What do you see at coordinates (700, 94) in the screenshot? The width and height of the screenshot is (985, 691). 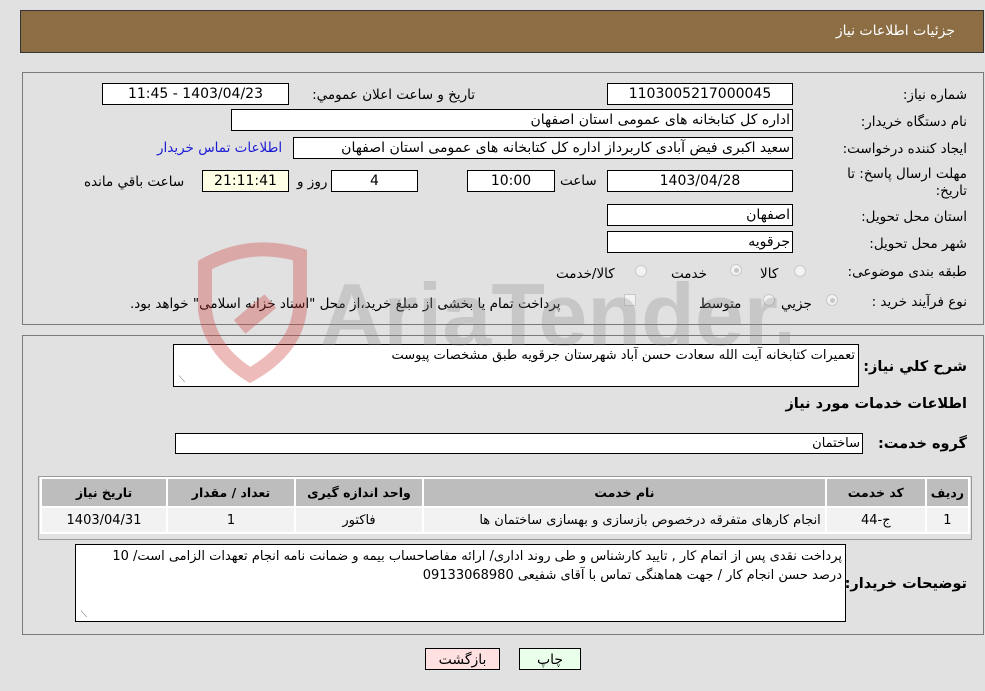 I see `need-number-field: 1103005217000045` at bounding box center [700, 94].